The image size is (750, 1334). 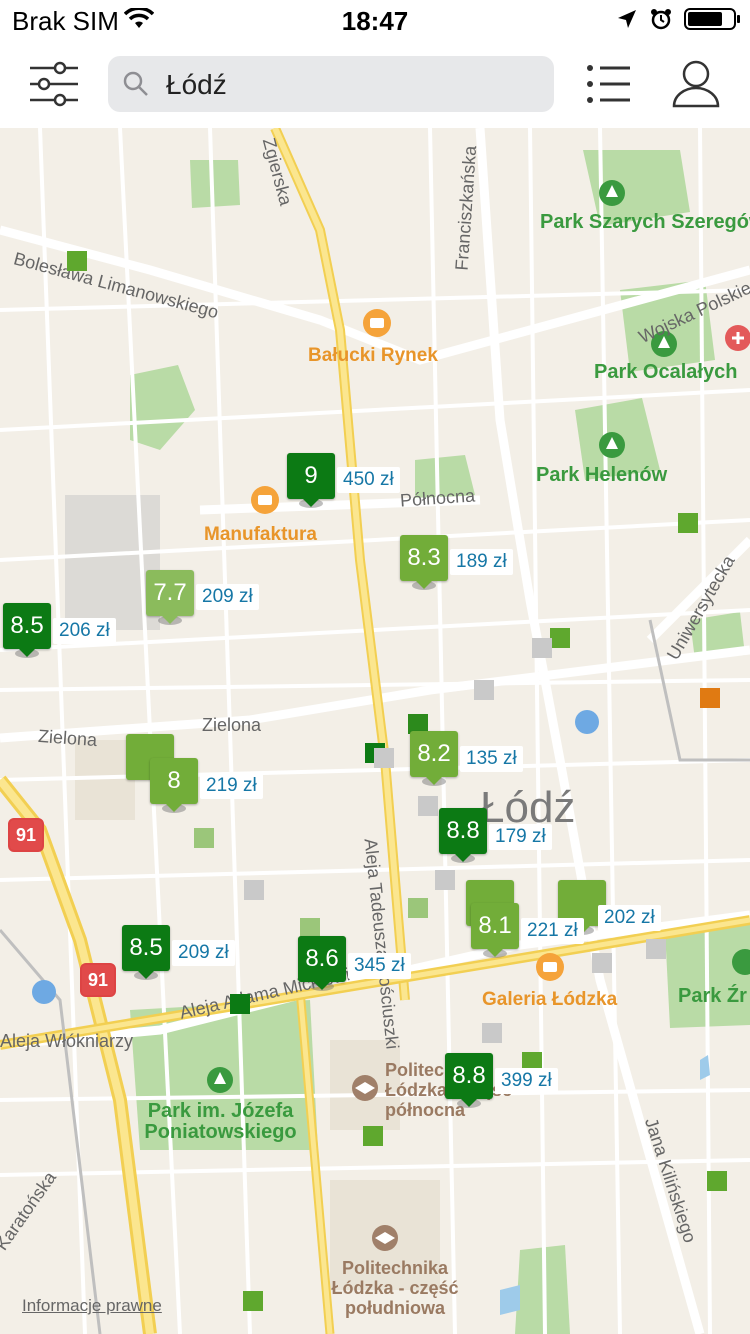 I want to click on park-label-zrodliska: Park Źr, so click(x=712, y=996).